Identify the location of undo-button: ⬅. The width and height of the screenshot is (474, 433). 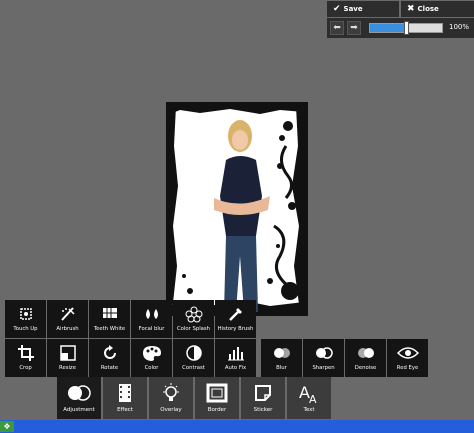
(337, 28).